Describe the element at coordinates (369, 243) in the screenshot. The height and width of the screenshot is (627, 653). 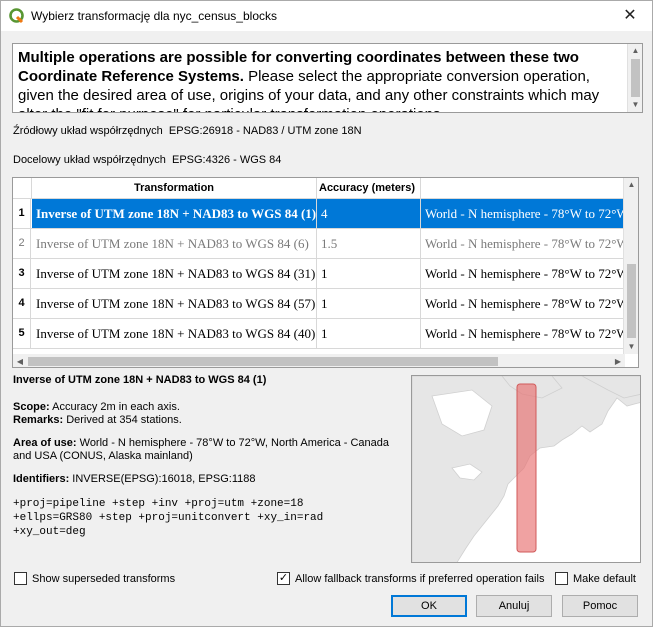
I see `accuracy-cell: 1.5` at that location.